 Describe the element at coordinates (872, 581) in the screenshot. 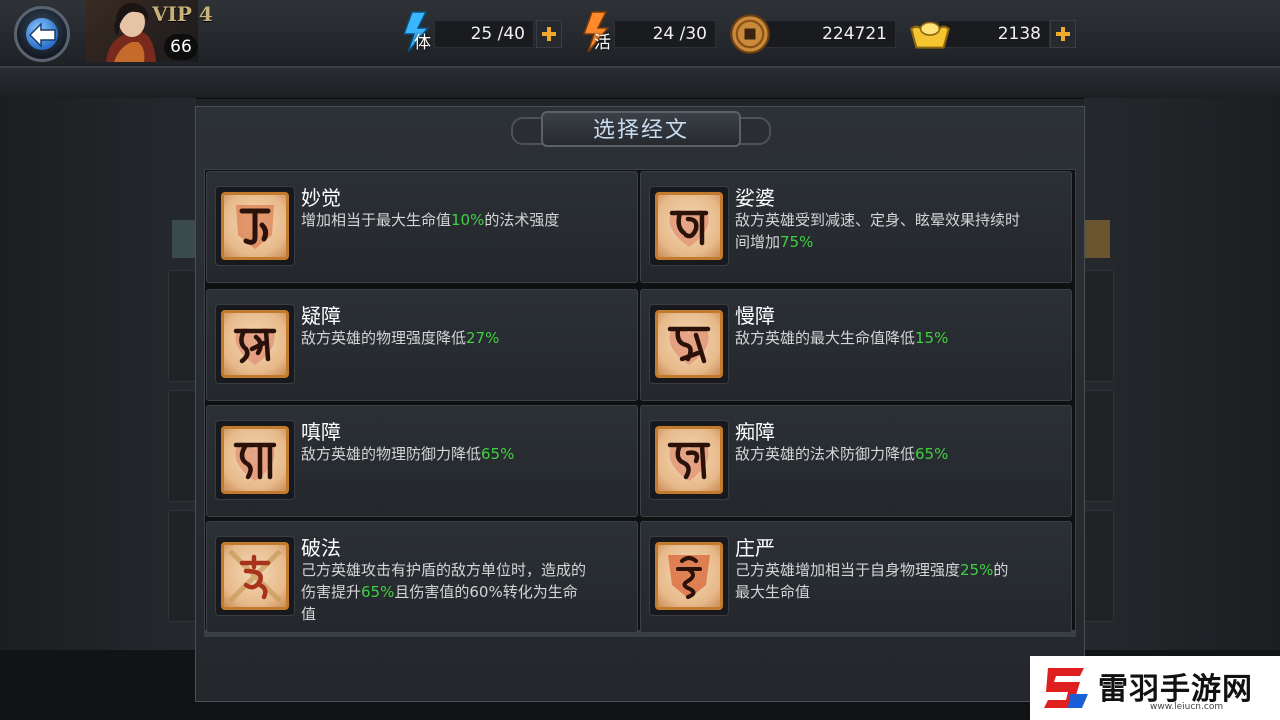

I see `scripture-description: 己方英雄增加相当于自身物理强度25%的最大生命值` at that location.